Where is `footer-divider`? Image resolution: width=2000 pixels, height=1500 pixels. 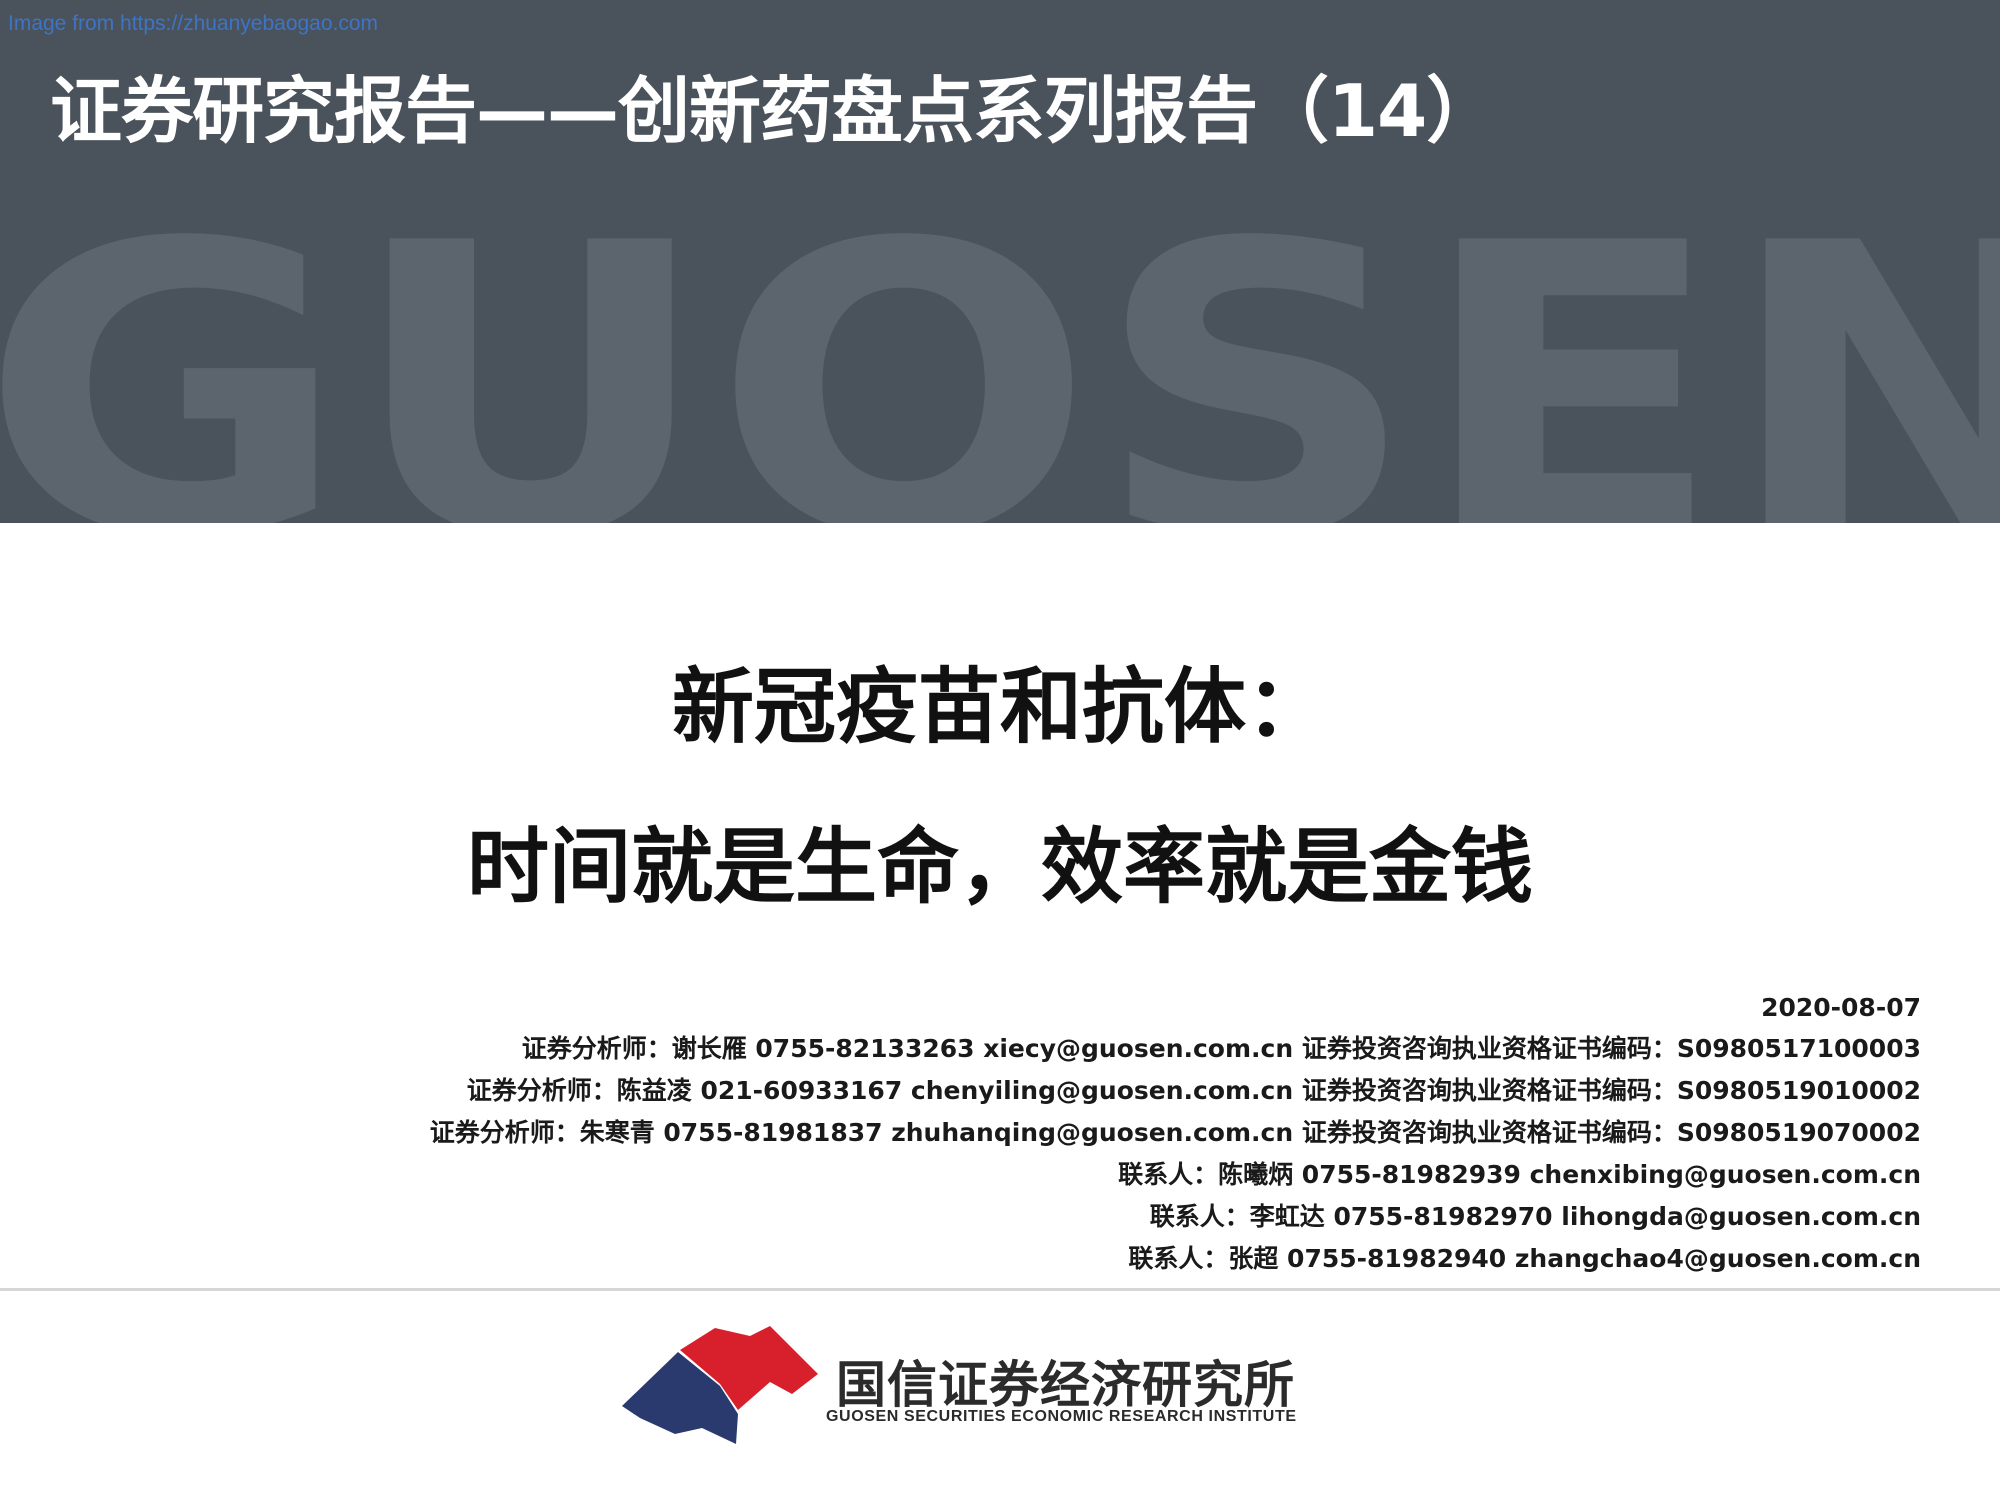 footer-divider is located at coordinates (1000, 1289).